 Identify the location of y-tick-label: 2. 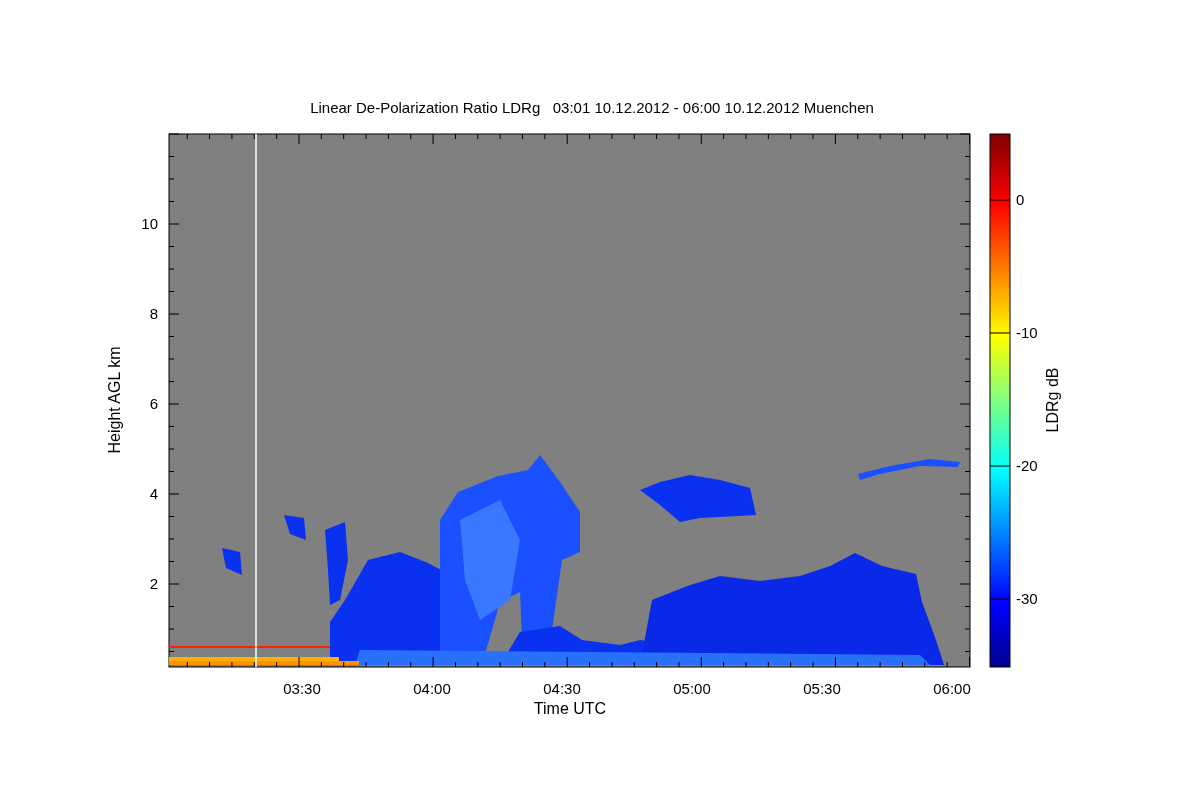
(153, 583).